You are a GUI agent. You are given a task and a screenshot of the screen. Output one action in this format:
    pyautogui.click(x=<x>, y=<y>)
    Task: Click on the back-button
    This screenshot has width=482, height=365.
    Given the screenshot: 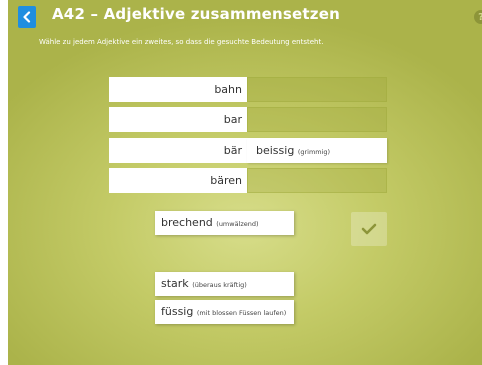 What is the action you would take?
    pyautogui.click(x=27, y=17)
    